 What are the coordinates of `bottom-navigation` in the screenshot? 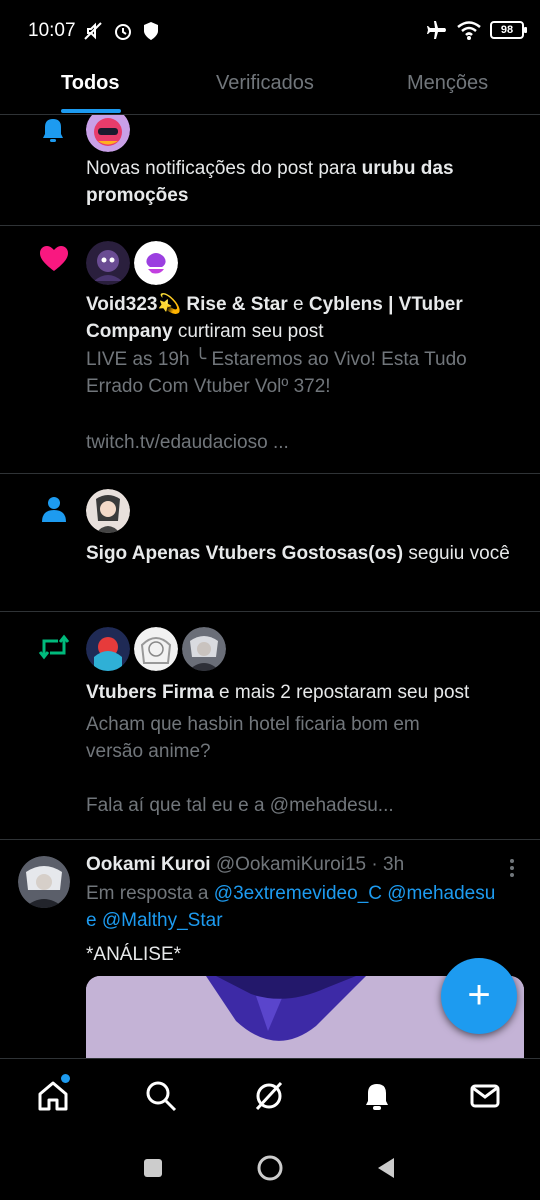 It's located at (270, 1096).